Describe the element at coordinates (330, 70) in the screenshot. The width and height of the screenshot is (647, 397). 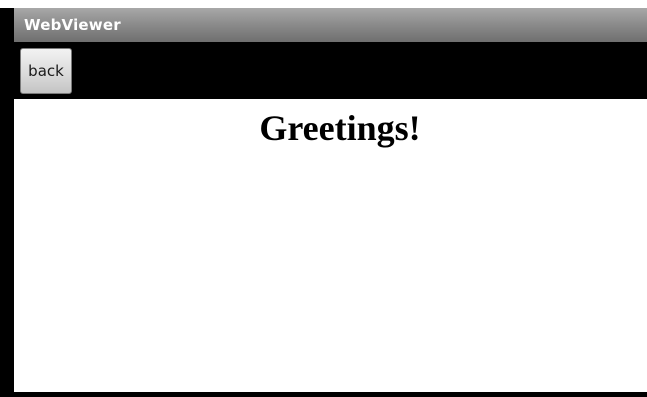
I see `toolbar: back` at that location.